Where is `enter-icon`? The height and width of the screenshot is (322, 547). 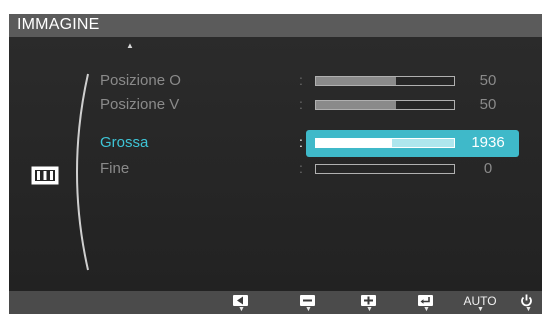
enter-icon is located at coordinates (425, 300).